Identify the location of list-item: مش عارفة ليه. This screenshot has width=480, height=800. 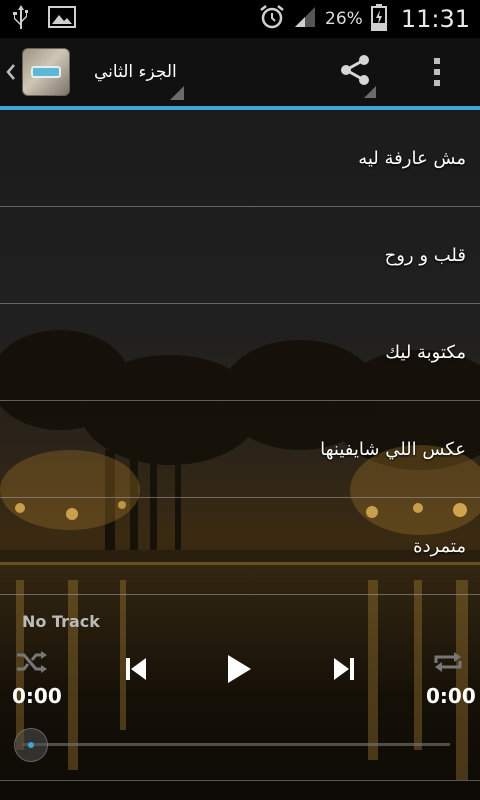
(240, 158).